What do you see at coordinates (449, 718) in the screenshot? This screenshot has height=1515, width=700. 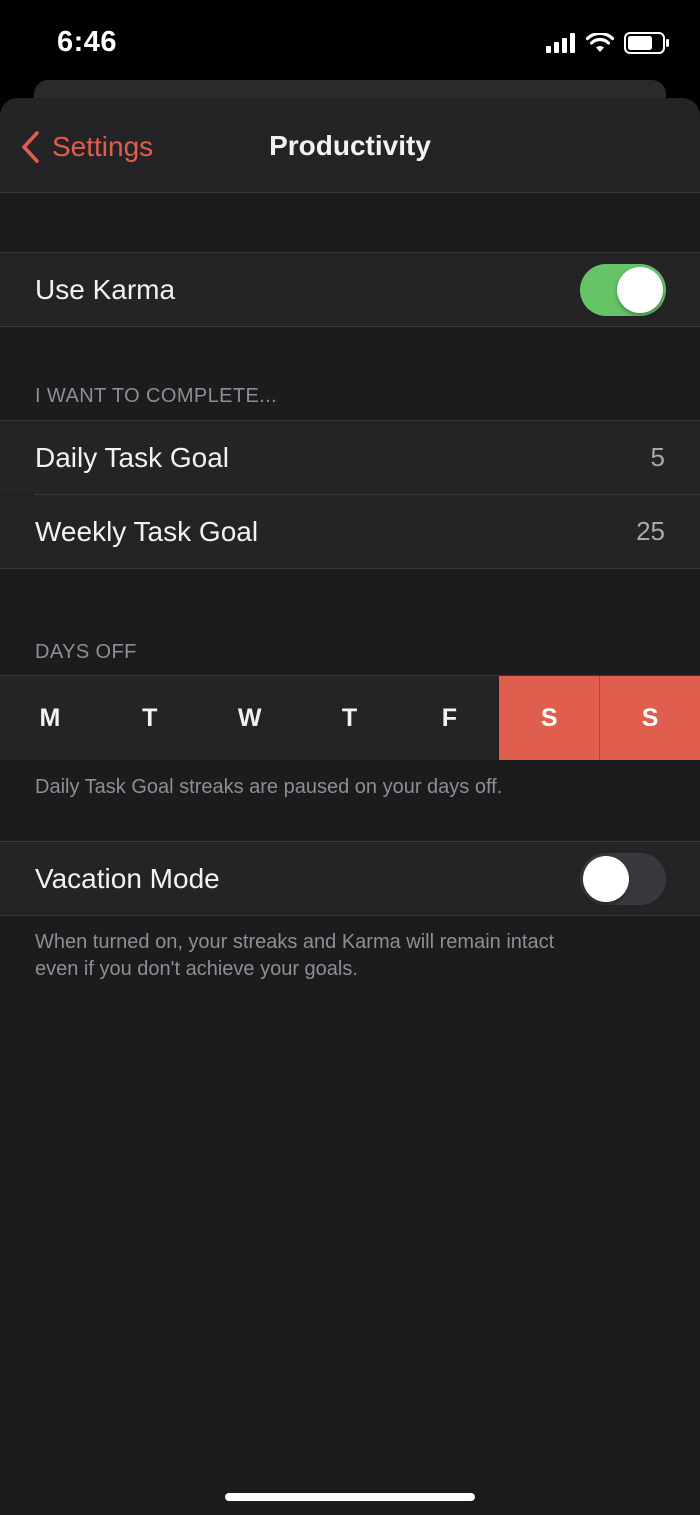 I see `day-friday: F` at bounding box center [449, 718].